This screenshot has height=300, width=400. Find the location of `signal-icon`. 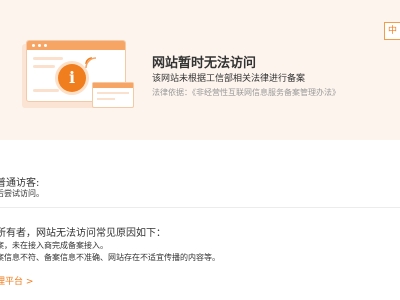

signal-icon is located at coordinates (91, 63).